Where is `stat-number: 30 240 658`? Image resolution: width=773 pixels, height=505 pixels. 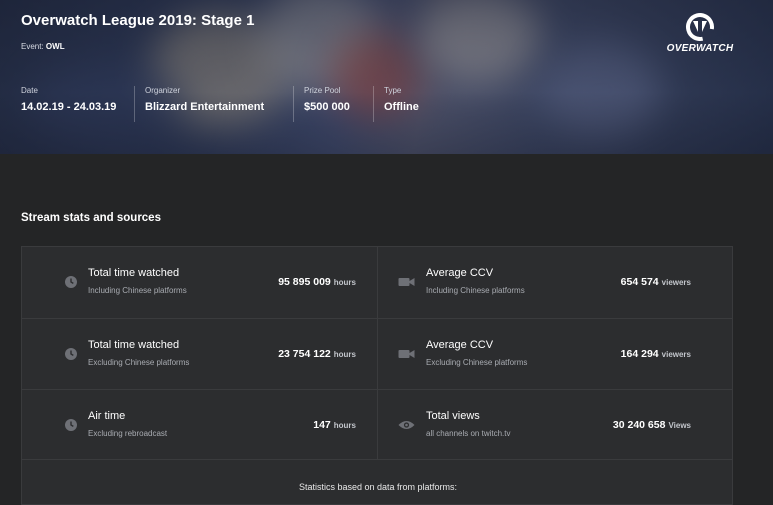 stat-number: 30 240 658 is located at coordinates (639, 425).